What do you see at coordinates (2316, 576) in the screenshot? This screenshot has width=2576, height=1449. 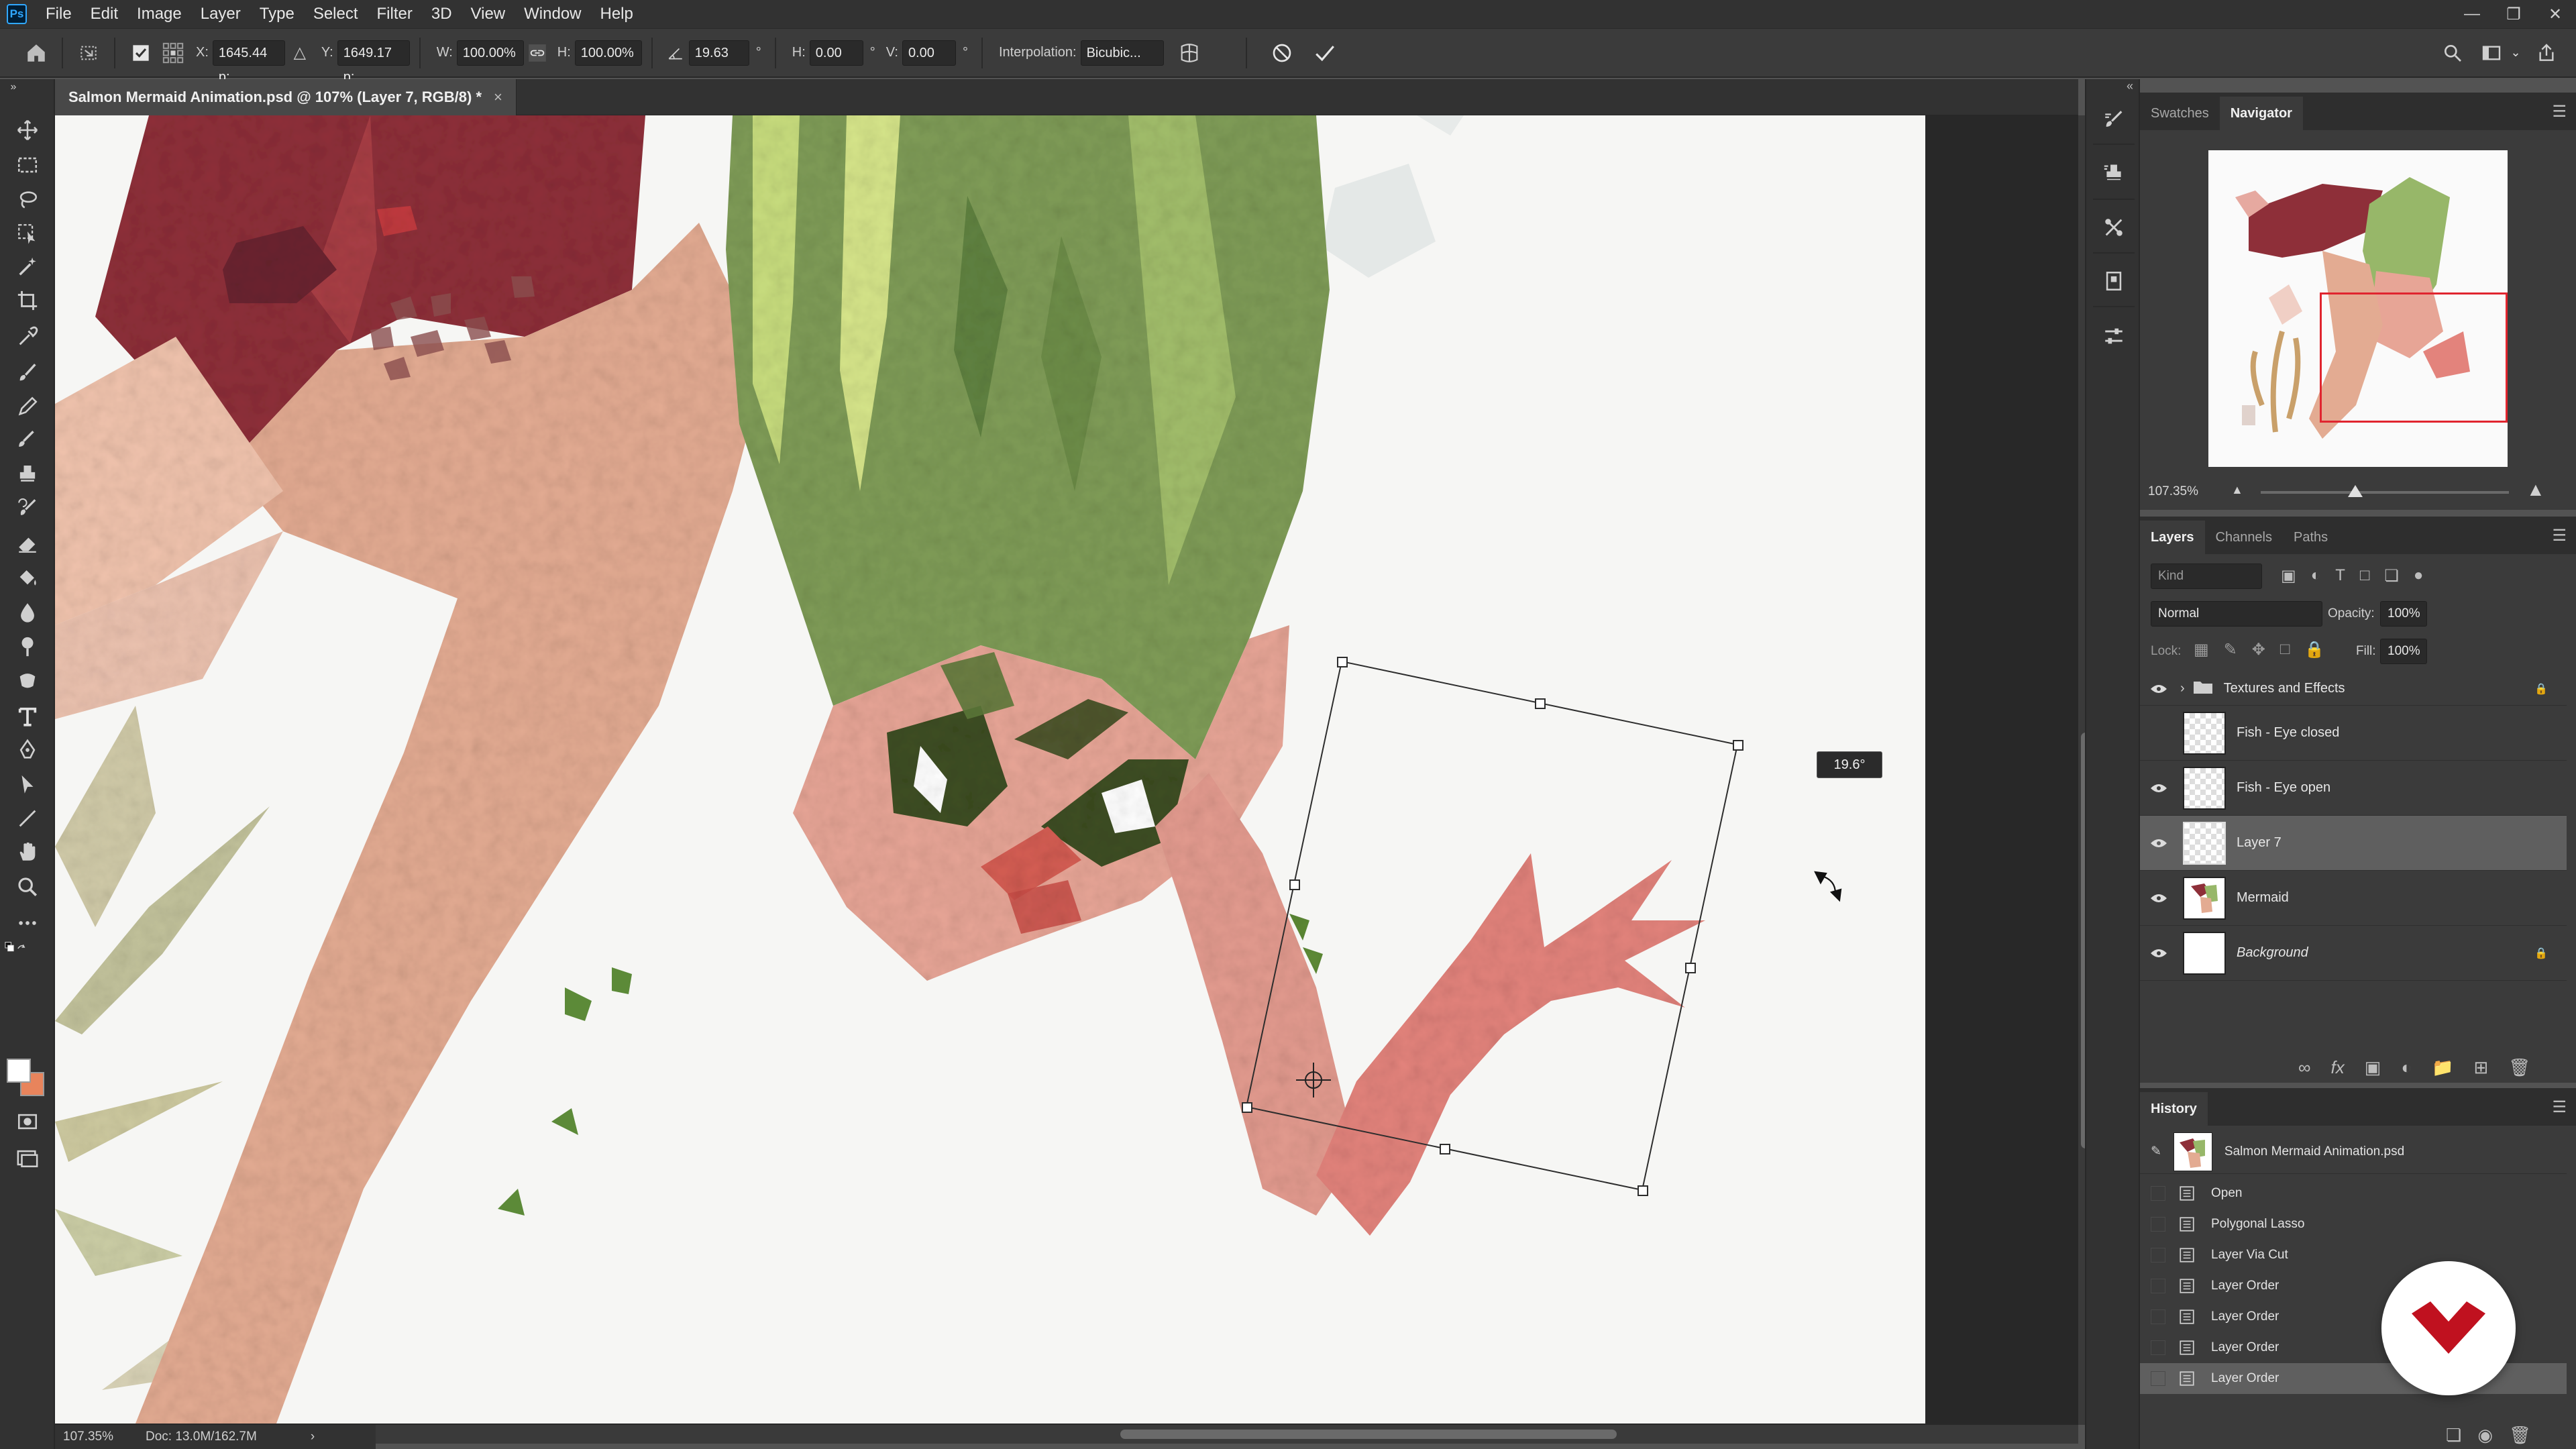 I see `filter-adjustment-icon: ◐` at bounding box center [2316, 576].